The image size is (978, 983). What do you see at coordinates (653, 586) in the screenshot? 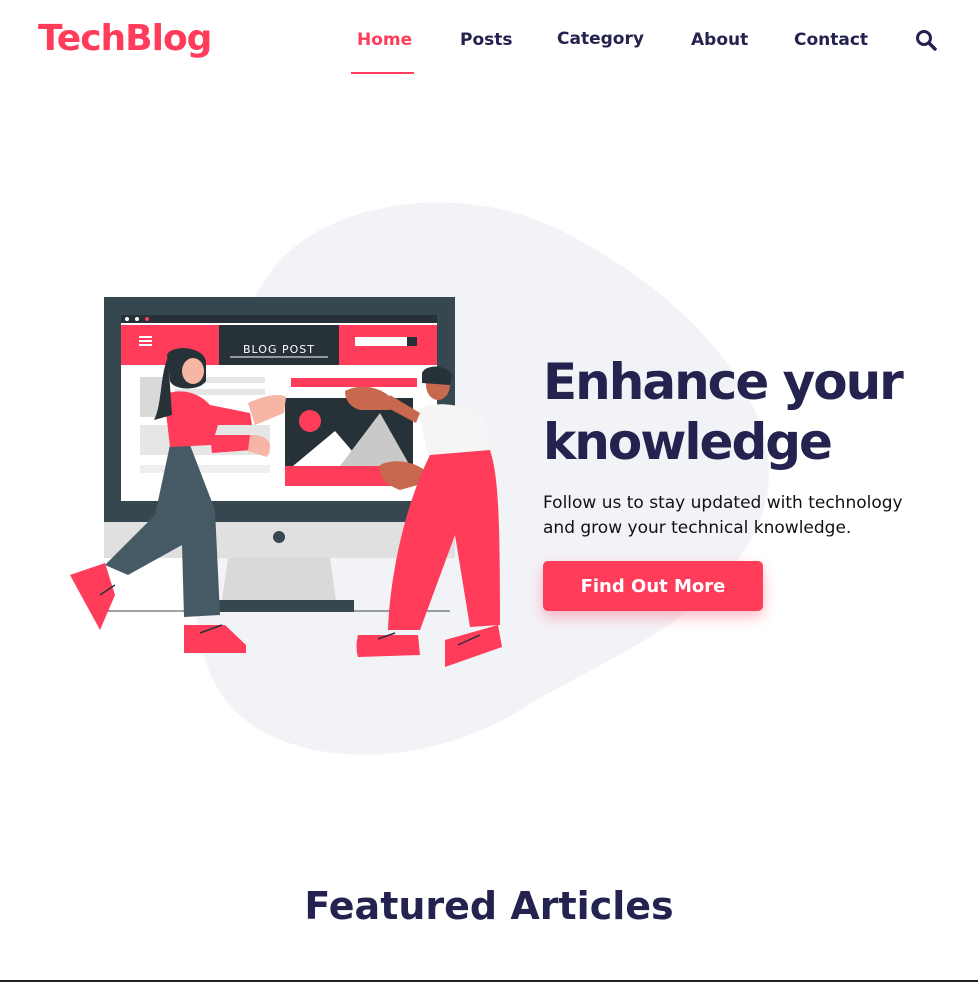
I see `find-out-more-button: Find Out More` at bounding box center [653, 586].